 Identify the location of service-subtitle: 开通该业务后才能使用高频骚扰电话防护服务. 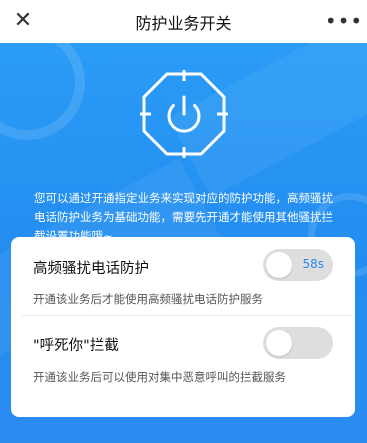
(148, 299).